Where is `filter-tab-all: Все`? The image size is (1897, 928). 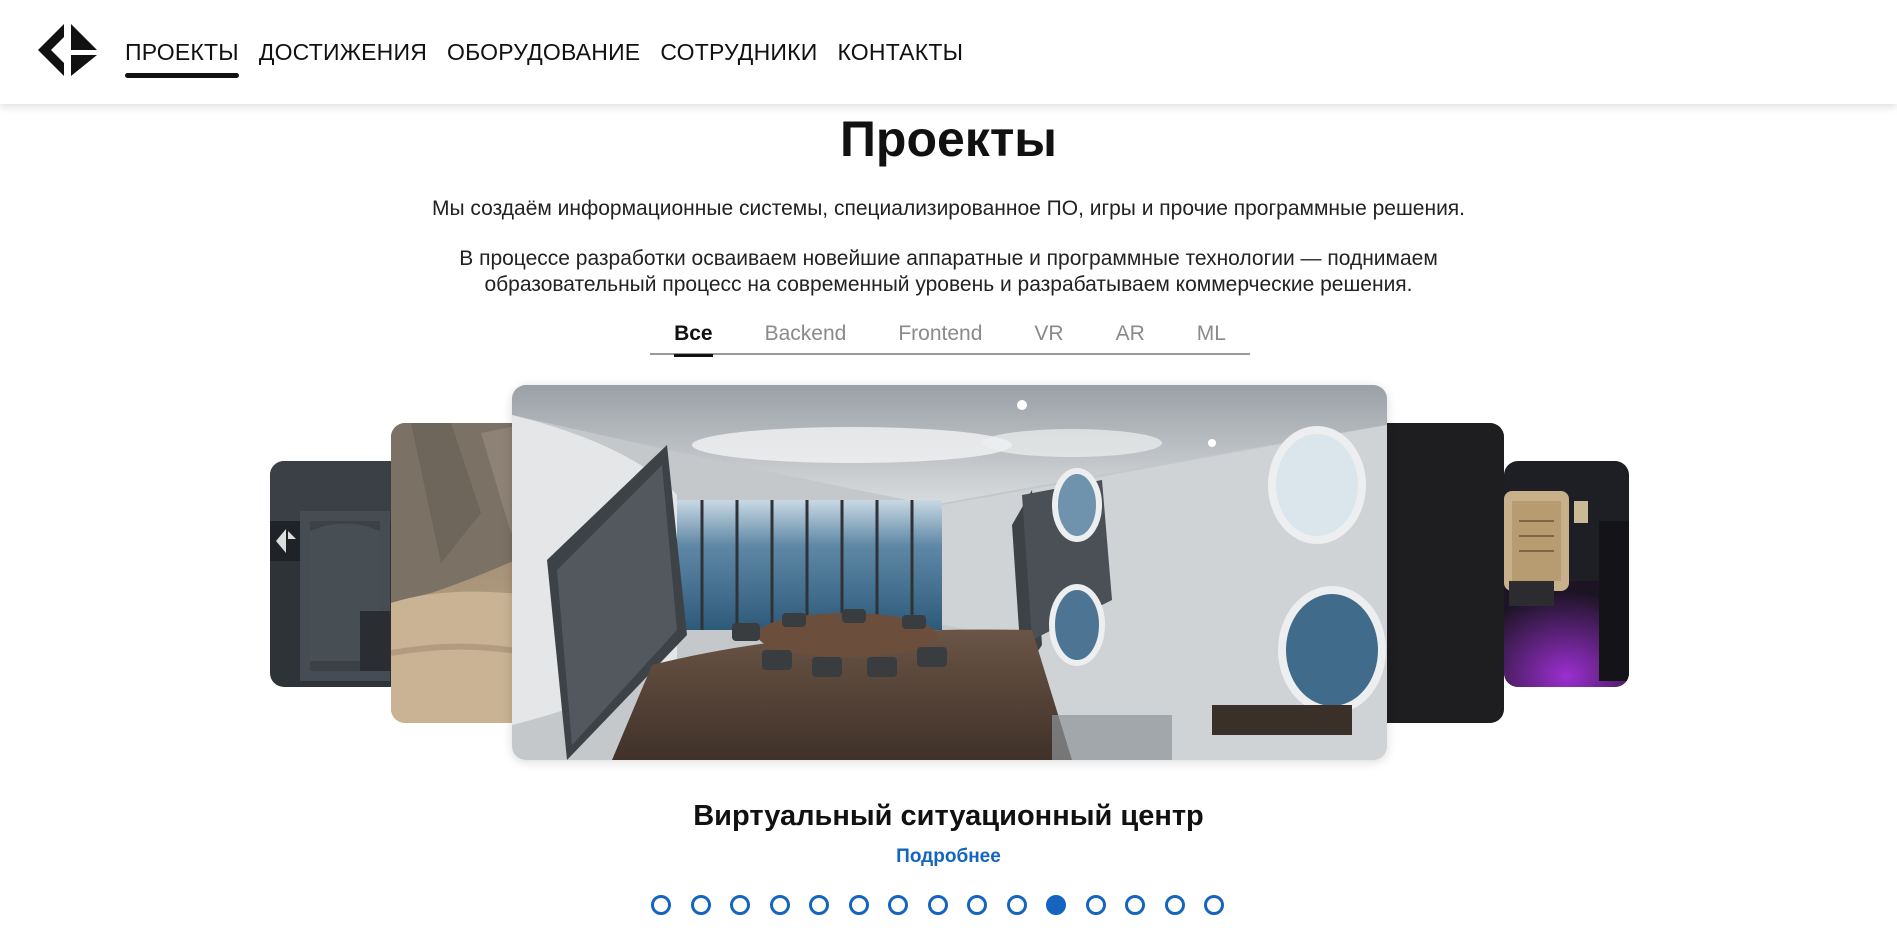
filter-tab-all: Все is located at coordinates (693, 337).